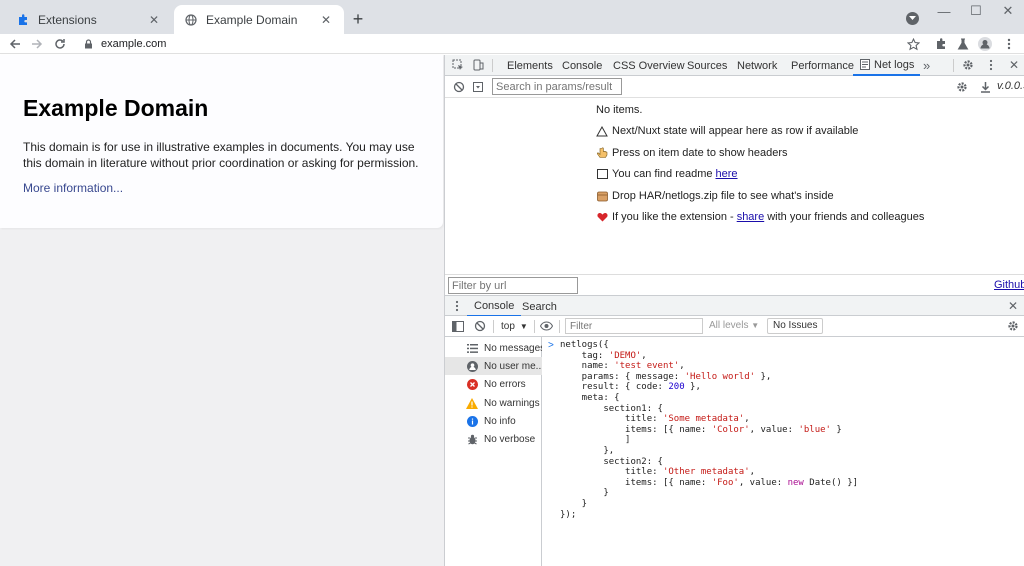 This screenshot has width=1024, height=566. I want to click on tab-title: Example Domain, so click(252, 19).